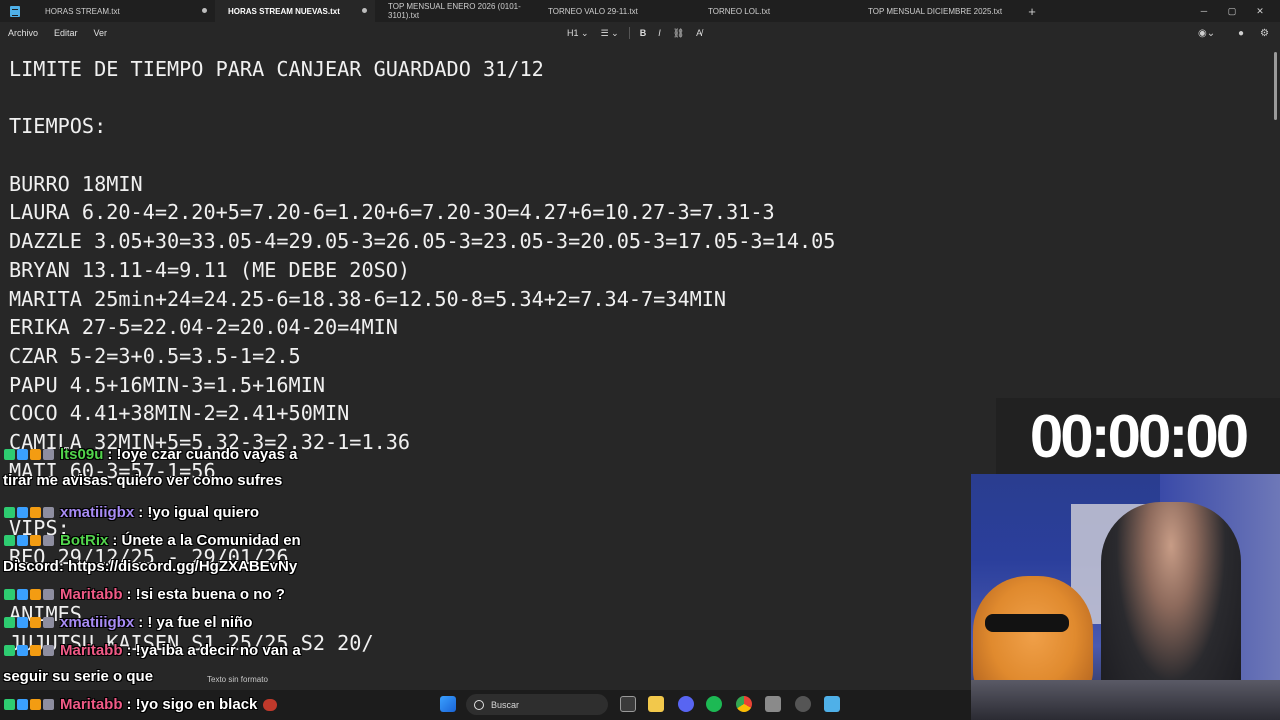 This screenshot has height=720, width=1280. I want to click on tab-label: TORNEO VALO 29-11.txt, so click(593, 11).